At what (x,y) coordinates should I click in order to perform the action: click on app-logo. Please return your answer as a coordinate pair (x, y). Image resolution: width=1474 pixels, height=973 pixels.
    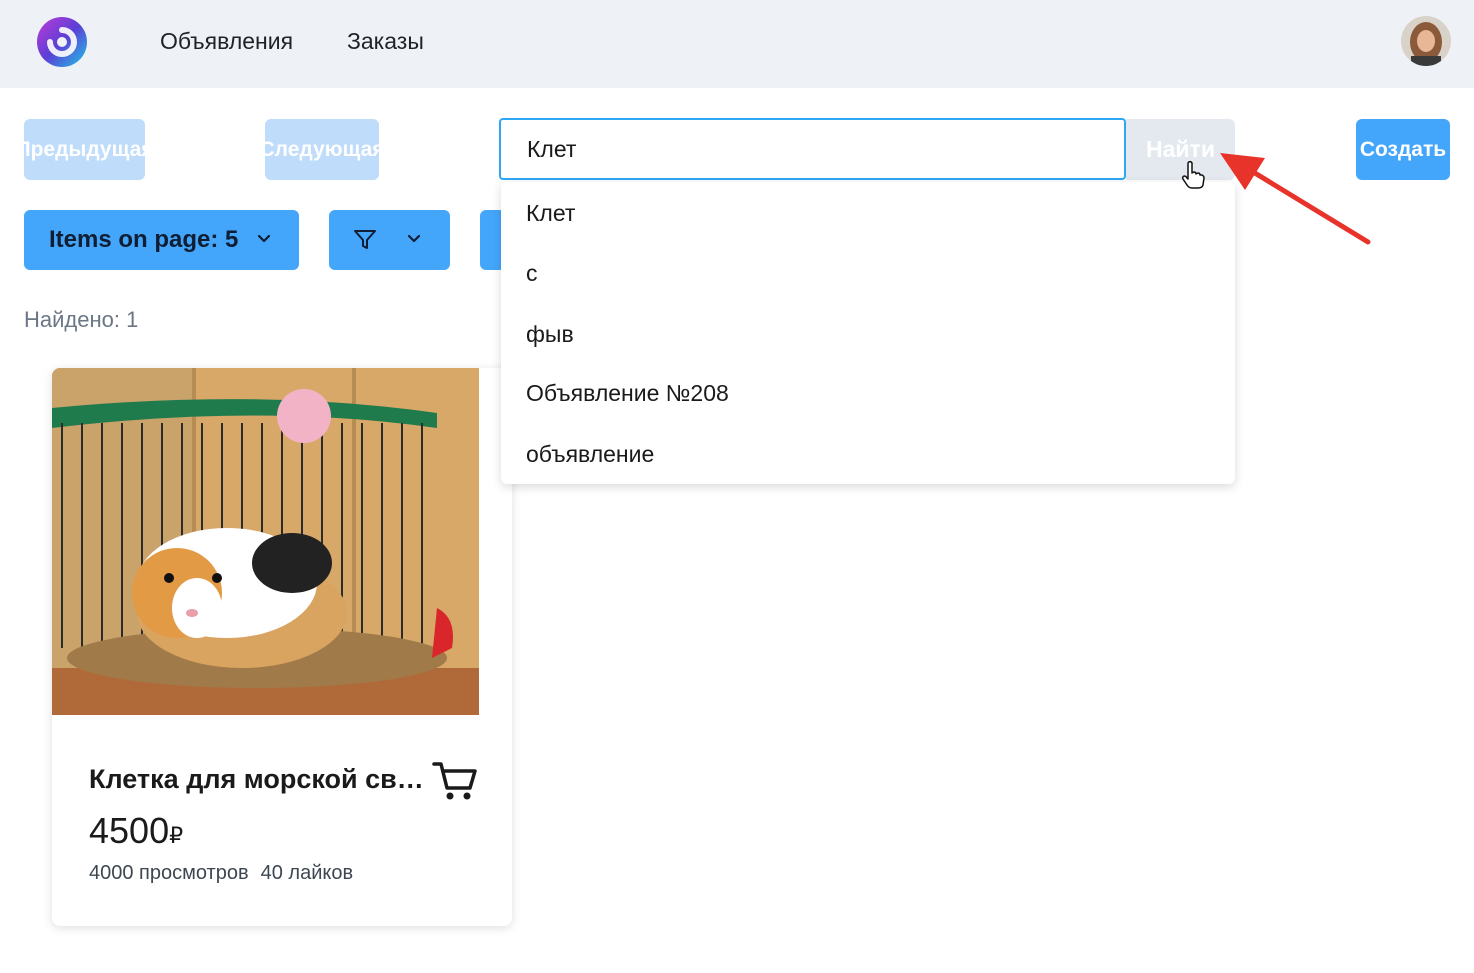
    Looking at the image, I should click on (62, 42).